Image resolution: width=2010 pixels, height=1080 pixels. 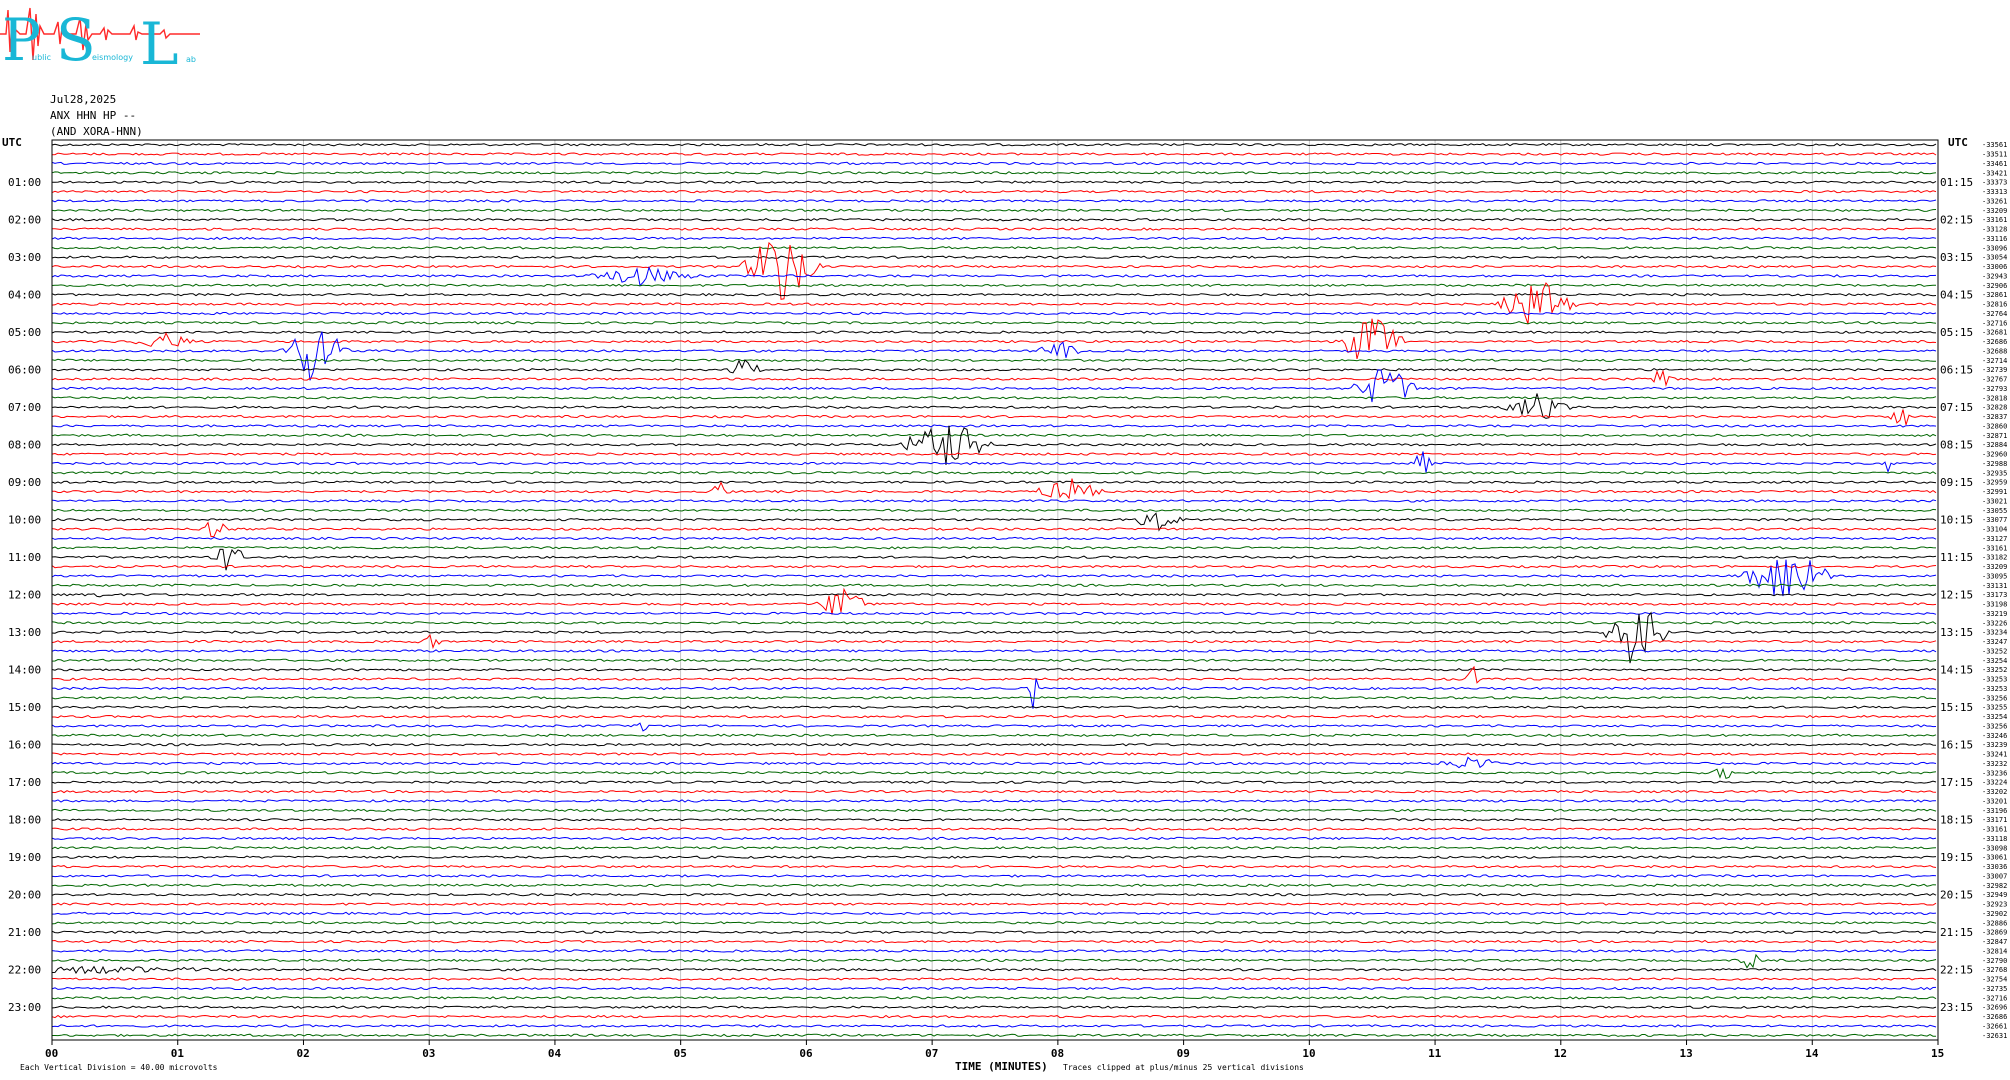 I want to click on right-hour-label: 13:15, so click(x=1956, y=632).